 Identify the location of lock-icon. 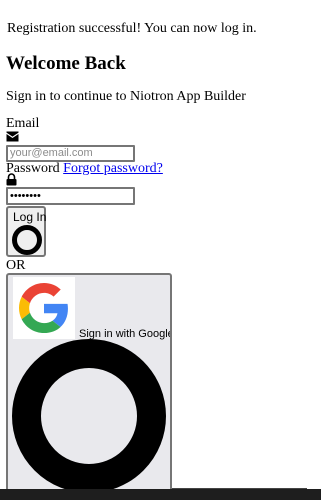
(11, 179).